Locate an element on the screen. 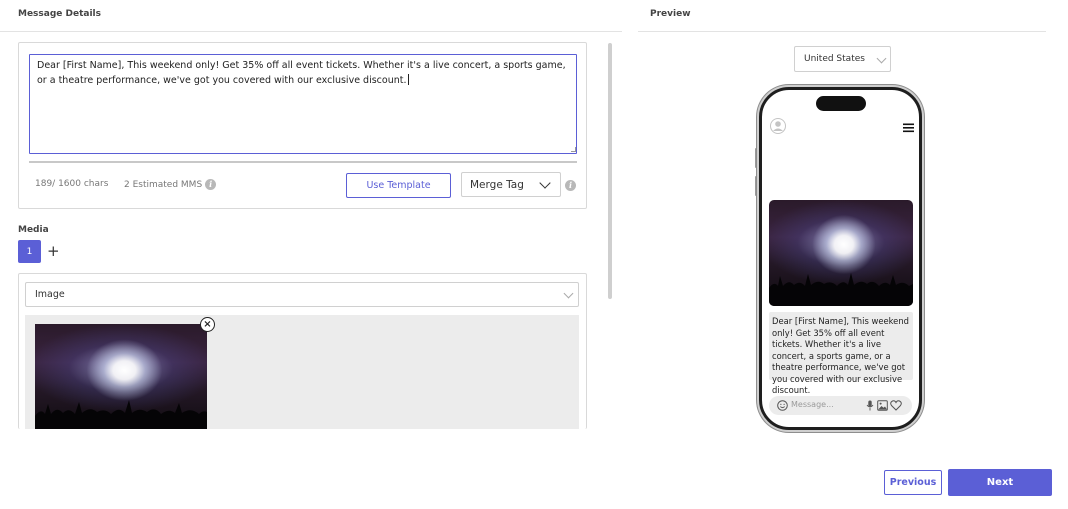  next-button: Next is located at coordinates (1000, 482).